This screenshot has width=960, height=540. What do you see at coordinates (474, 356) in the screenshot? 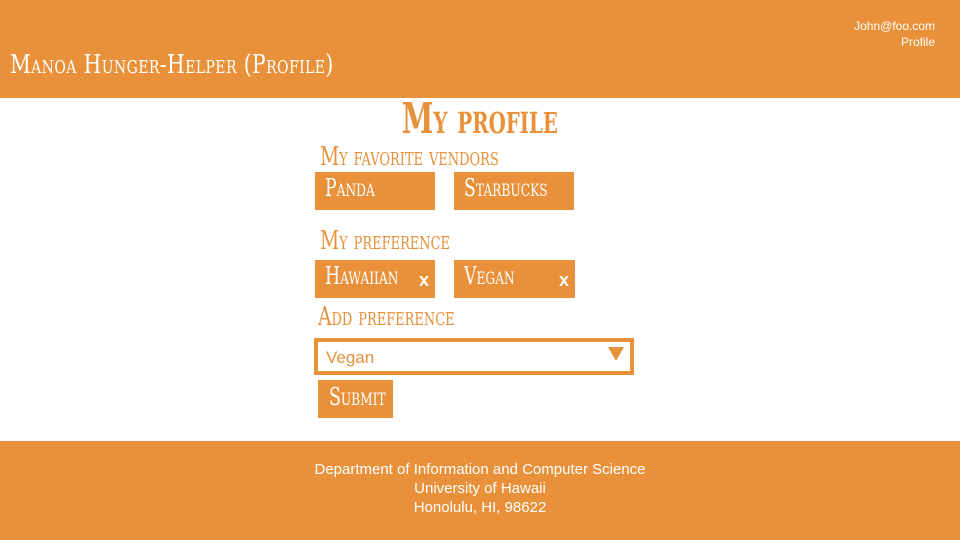
I see `add-preference-select: Vegan` at bounding box center [474, 356].